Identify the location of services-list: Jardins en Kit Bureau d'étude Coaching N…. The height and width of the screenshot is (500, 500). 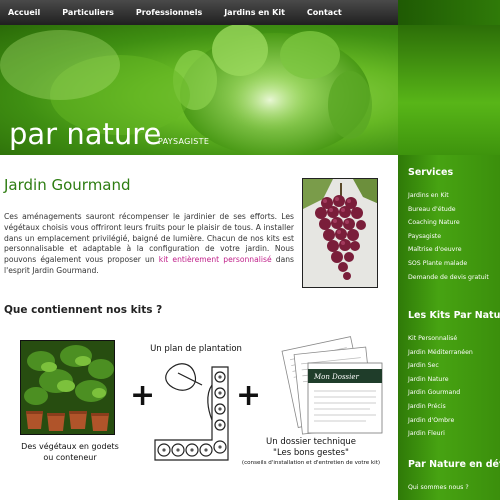
(448, 236).